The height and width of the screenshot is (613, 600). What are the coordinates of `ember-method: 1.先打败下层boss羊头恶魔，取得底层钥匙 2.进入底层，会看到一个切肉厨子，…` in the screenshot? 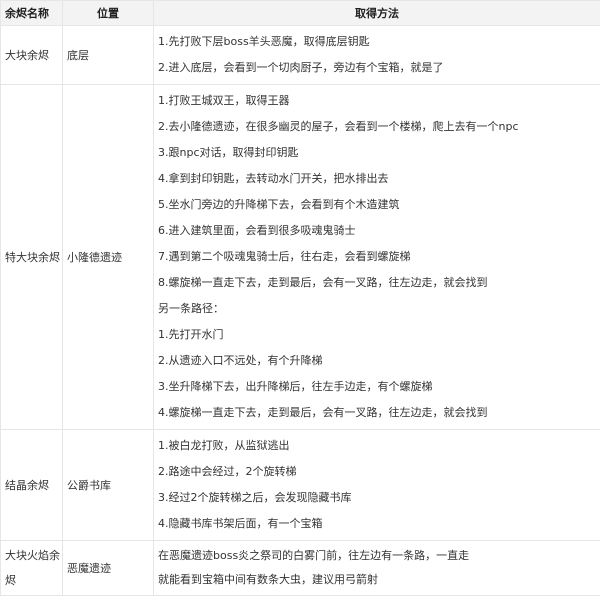 It's located at (376, 55).